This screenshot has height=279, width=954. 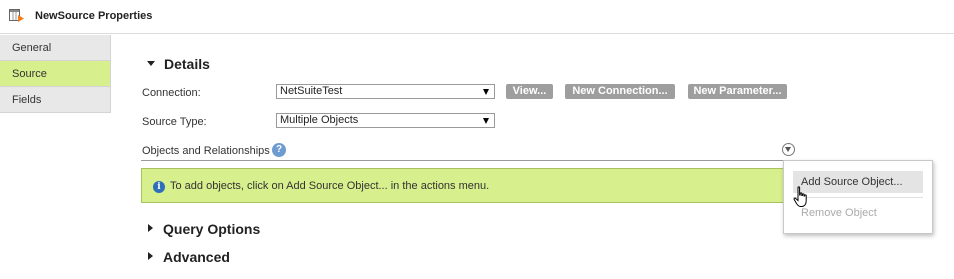 I want to click on query-options-section-toggle: Query Options, so click(x=204, y=229).